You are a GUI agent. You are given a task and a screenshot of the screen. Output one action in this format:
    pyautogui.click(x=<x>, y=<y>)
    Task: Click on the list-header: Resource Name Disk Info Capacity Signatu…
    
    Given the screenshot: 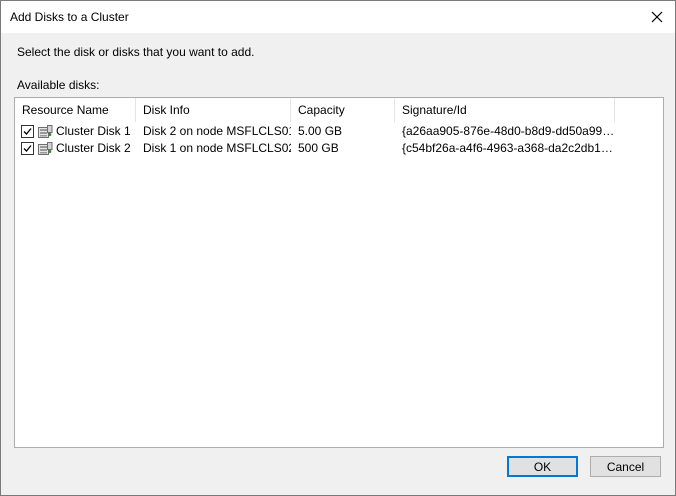 What is the action you would take?
    pyautogui.click(x=339, y=110)
    